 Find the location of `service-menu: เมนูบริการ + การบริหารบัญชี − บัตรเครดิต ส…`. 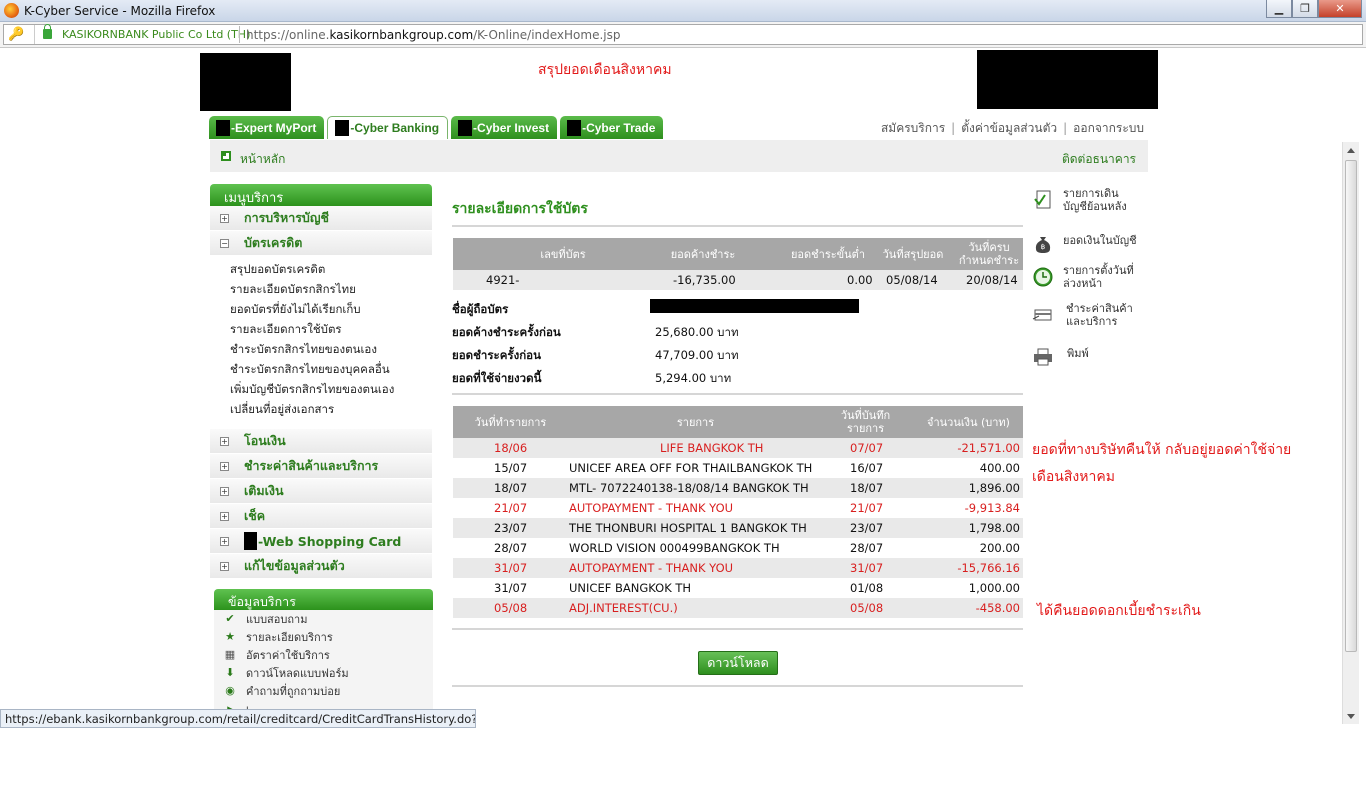

service-menu: เมนูบริการ + การบริหารบัญชี − บัตรเครดิต ส… is located at coordinates (321, 381).